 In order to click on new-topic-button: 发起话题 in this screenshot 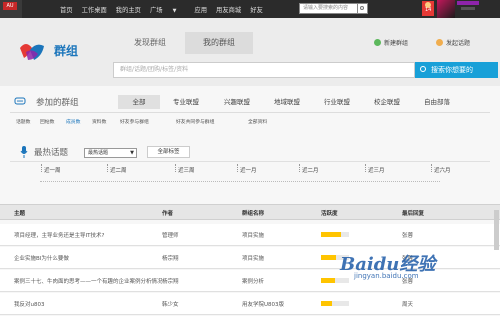, I will do `click(453, 42)`.